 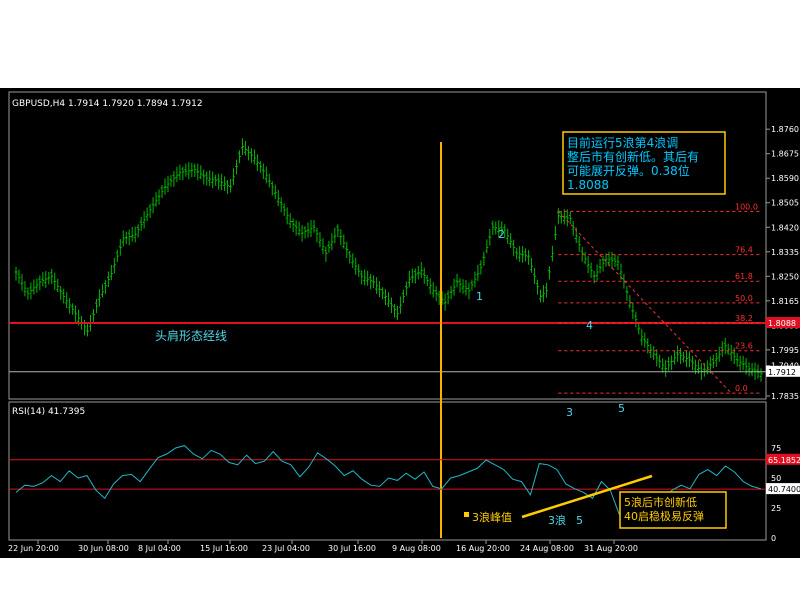 I want to click on fib-level-label: 38.2, so click(x=744, y=318).